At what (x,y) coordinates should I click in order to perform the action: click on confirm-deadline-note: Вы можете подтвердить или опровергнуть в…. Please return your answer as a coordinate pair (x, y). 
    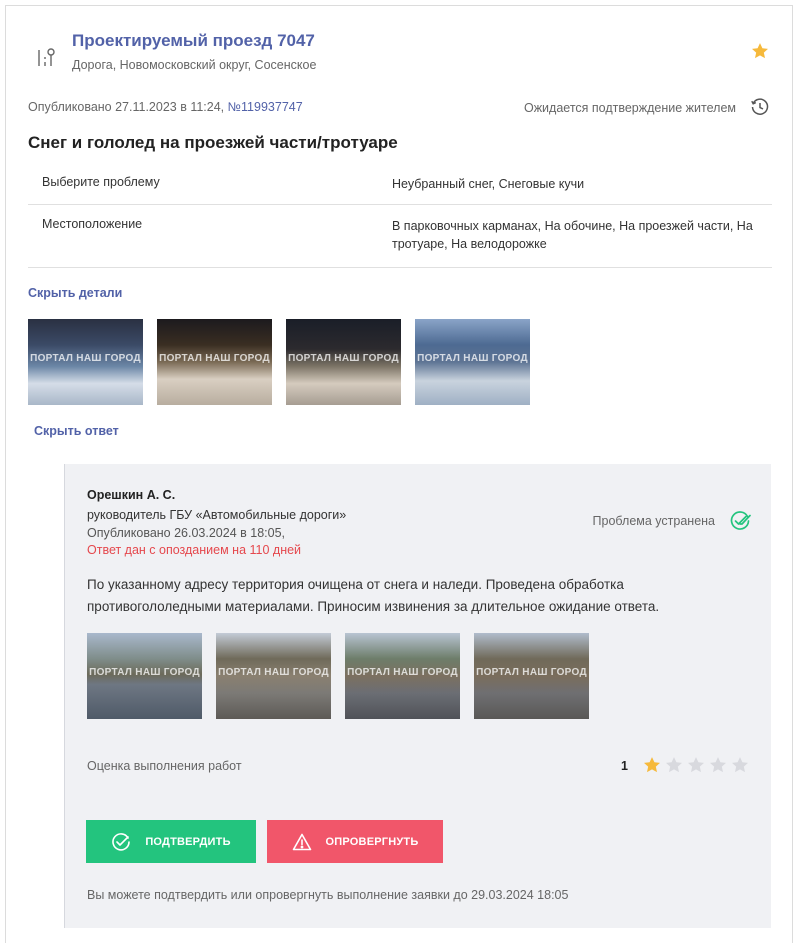
    Looking at the image, I should click on (328, 895).